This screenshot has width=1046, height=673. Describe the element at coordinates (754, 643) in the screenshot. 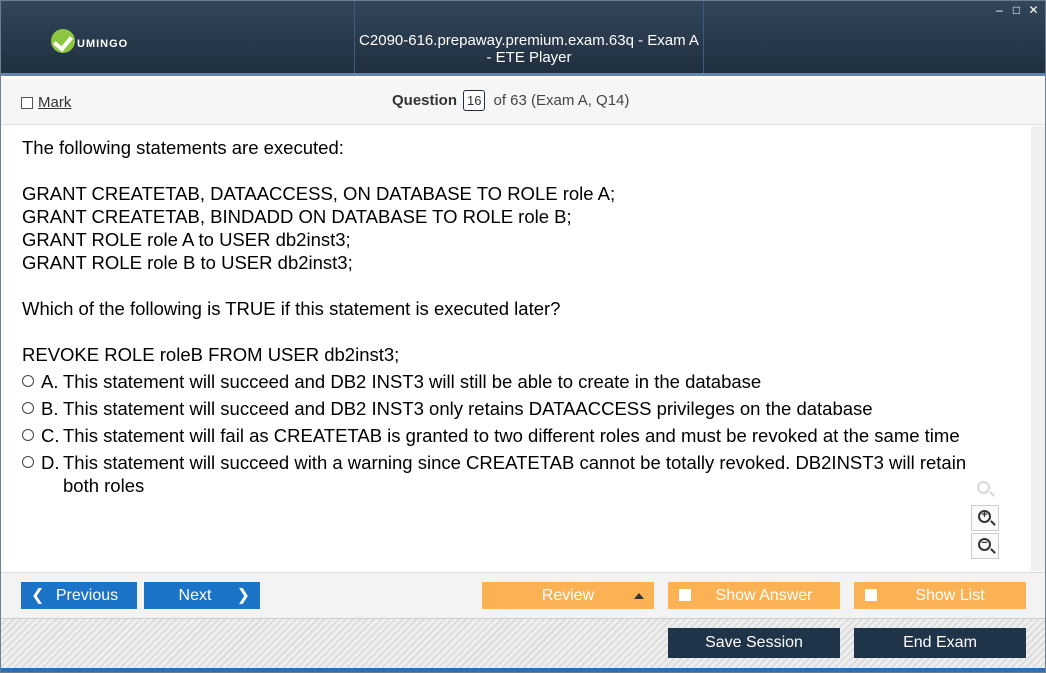

I see `save-session-button: Save Session` at that location.